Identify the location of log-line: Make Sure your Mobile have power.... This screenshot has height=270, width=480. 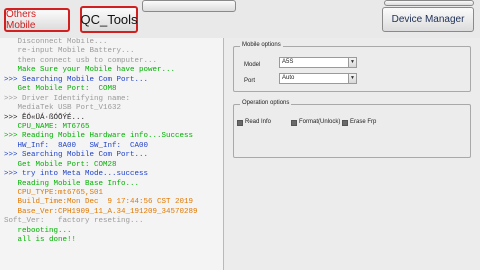
(90, 70).